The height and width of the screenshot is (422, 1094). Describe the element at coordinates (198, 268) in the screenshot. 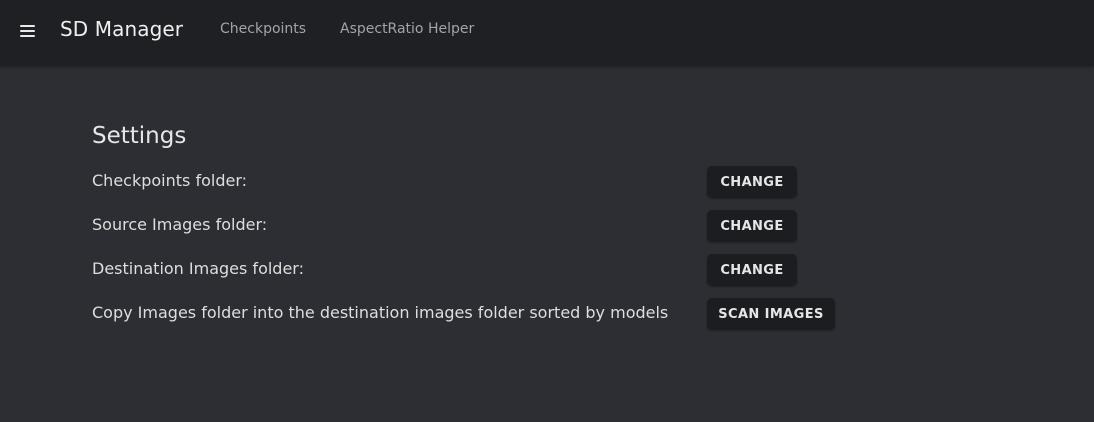

I see `destination-images-folder-label: Destination Images folder:` at that location.